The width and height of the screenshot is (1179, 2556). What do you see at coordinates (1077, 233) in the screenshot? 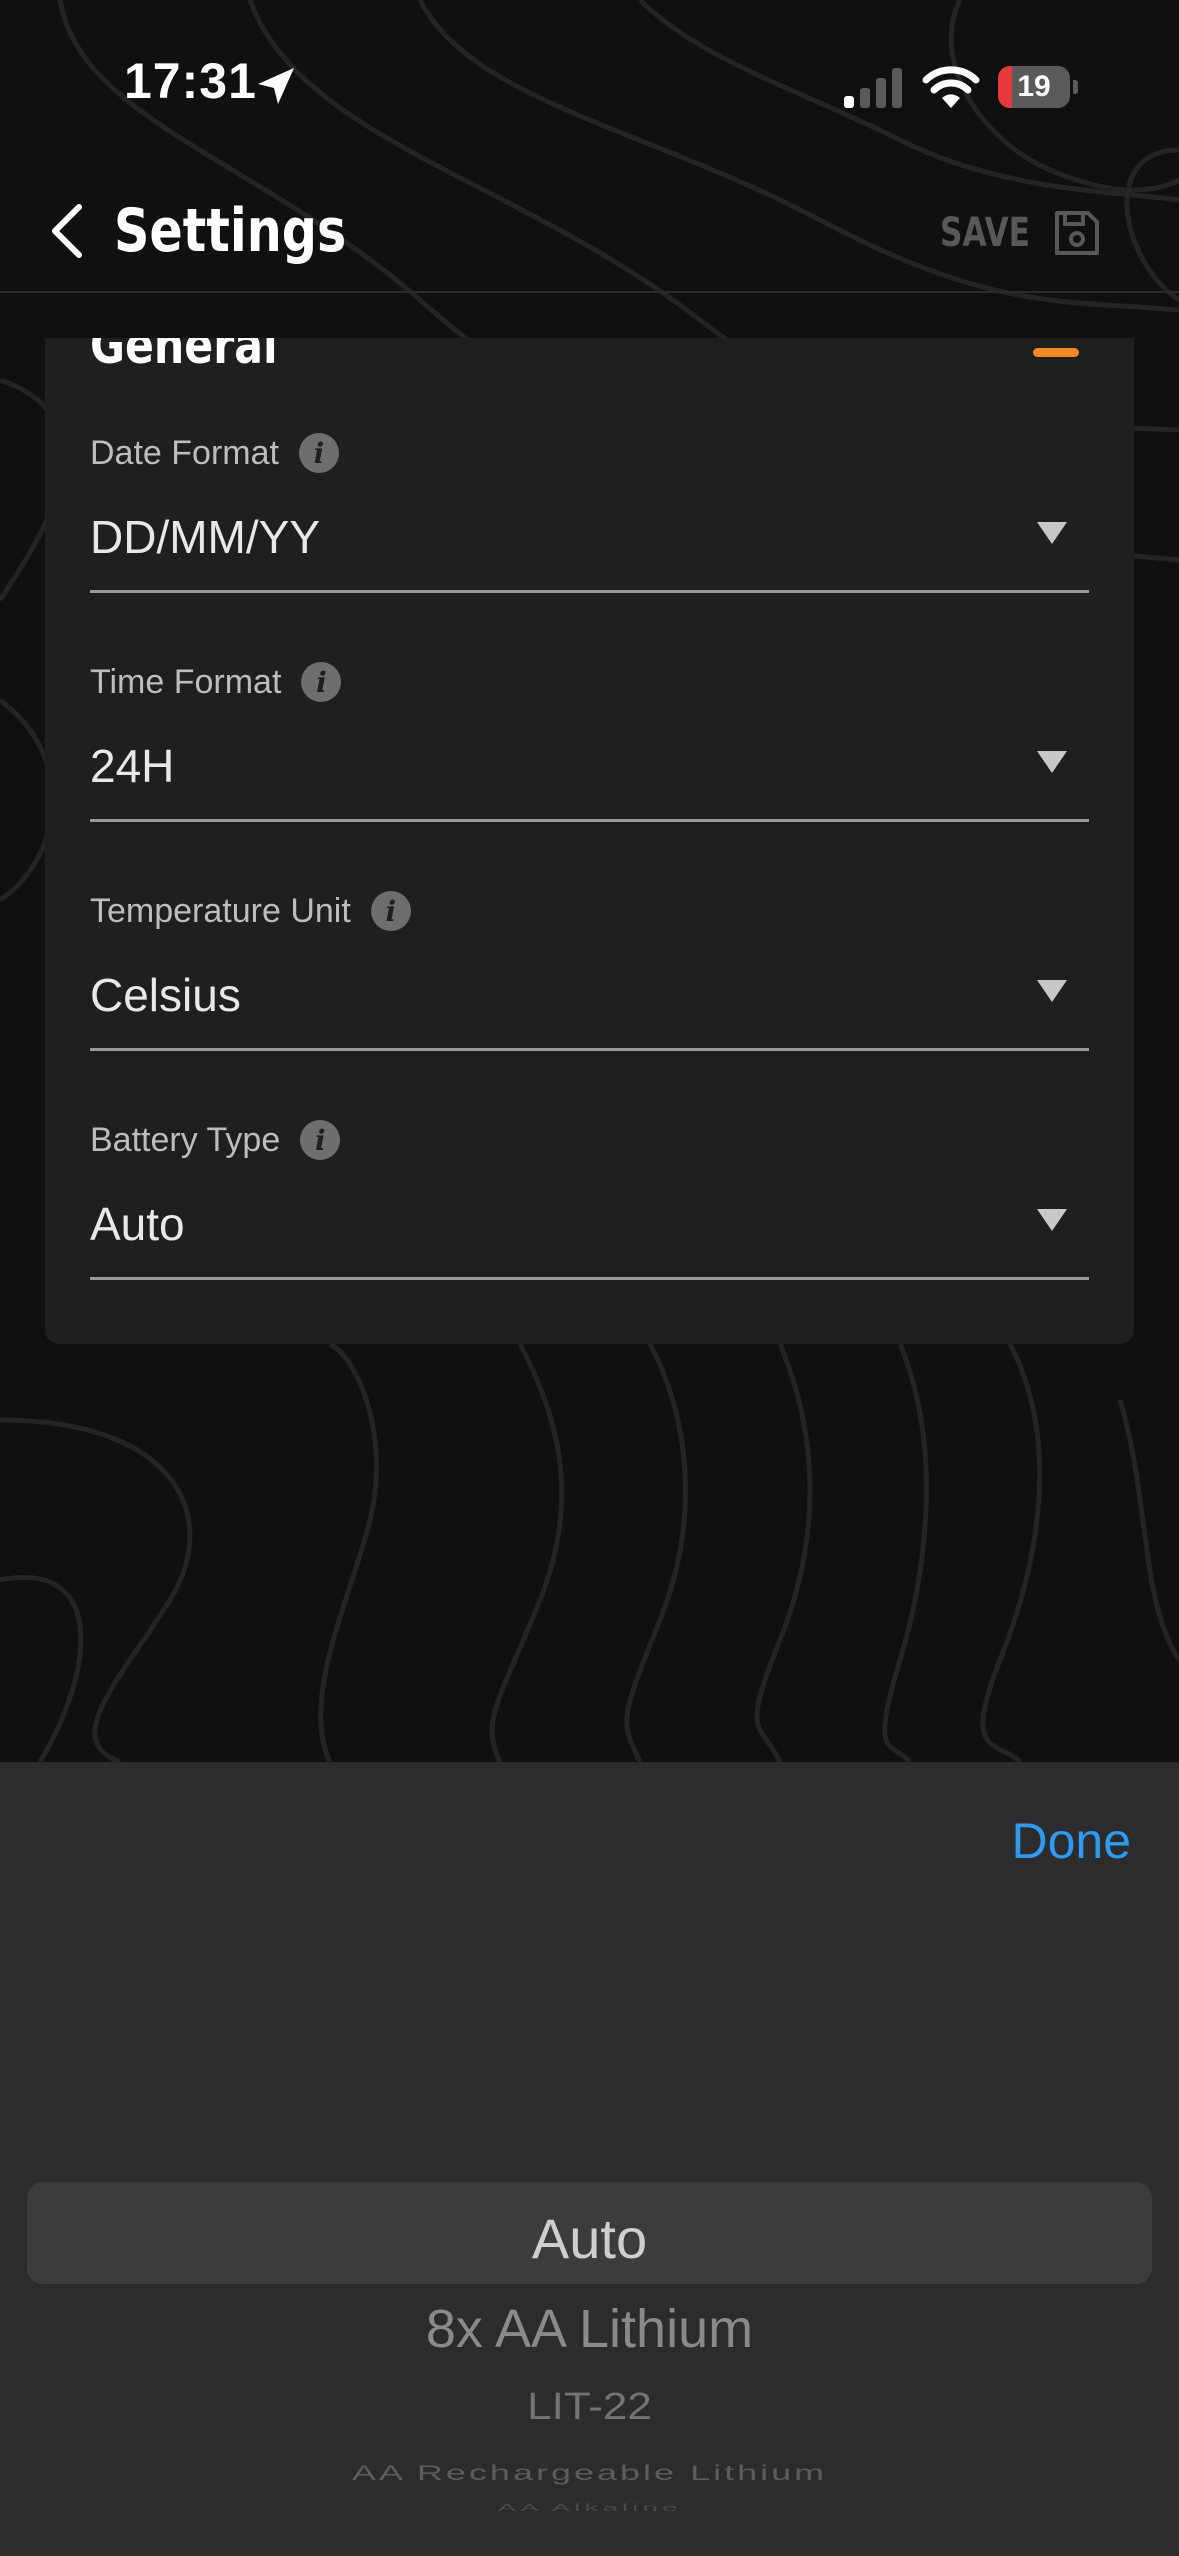
I see `floppy-disk-icon` at bounding box center [1077, 233].